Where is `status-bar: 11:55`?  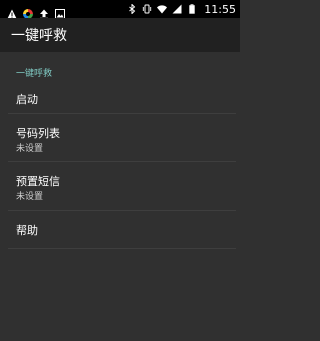
status-bar: 11:55 is located at coordinates (120, 9).